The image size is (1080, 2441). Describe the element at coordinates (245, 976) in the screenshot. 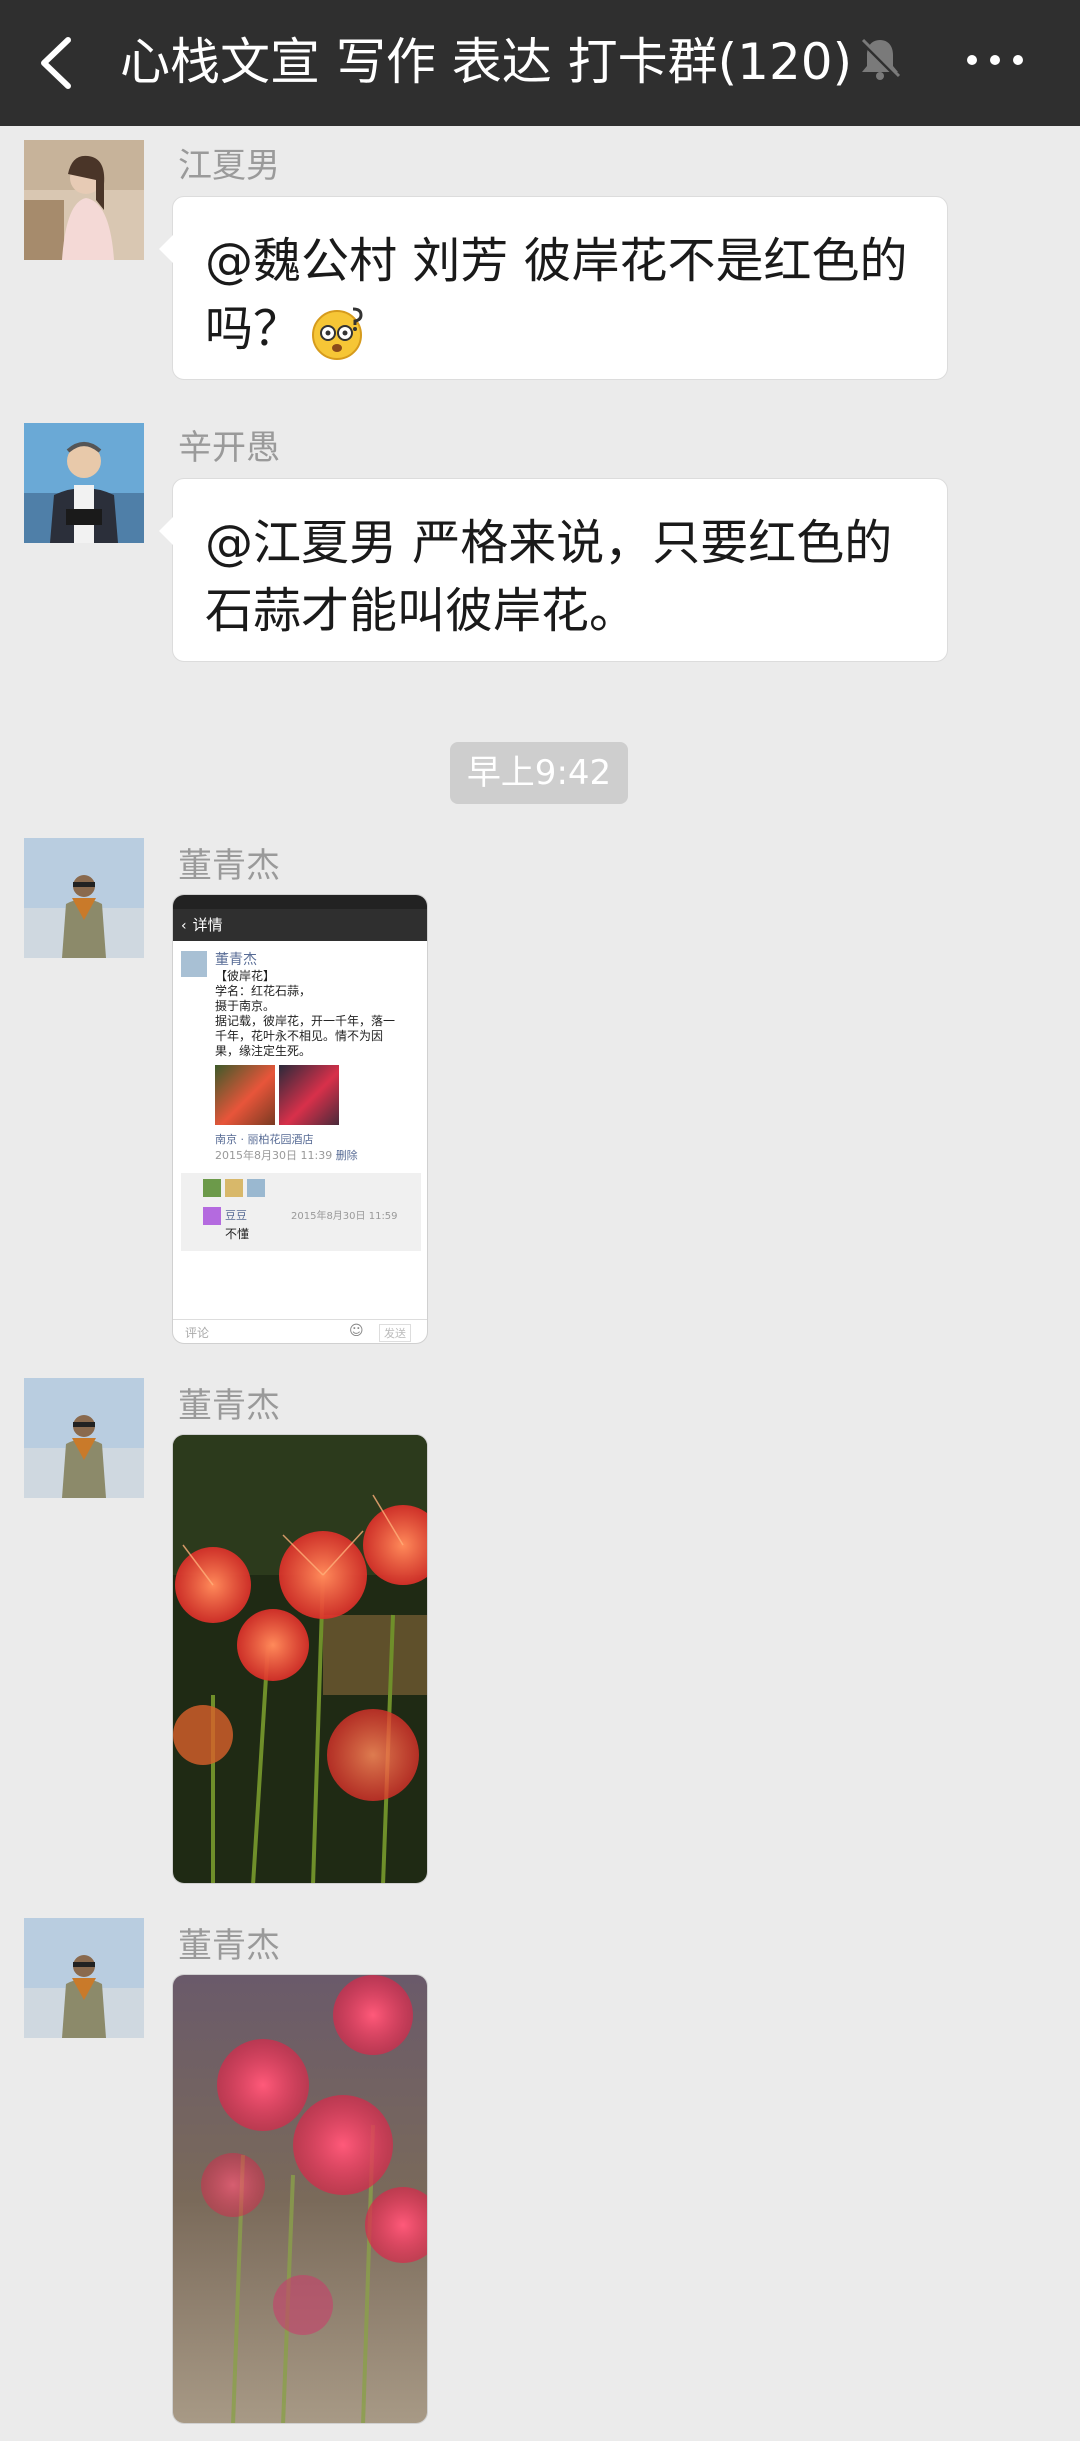

I see `post-line: 【彼岸花】` at that location.